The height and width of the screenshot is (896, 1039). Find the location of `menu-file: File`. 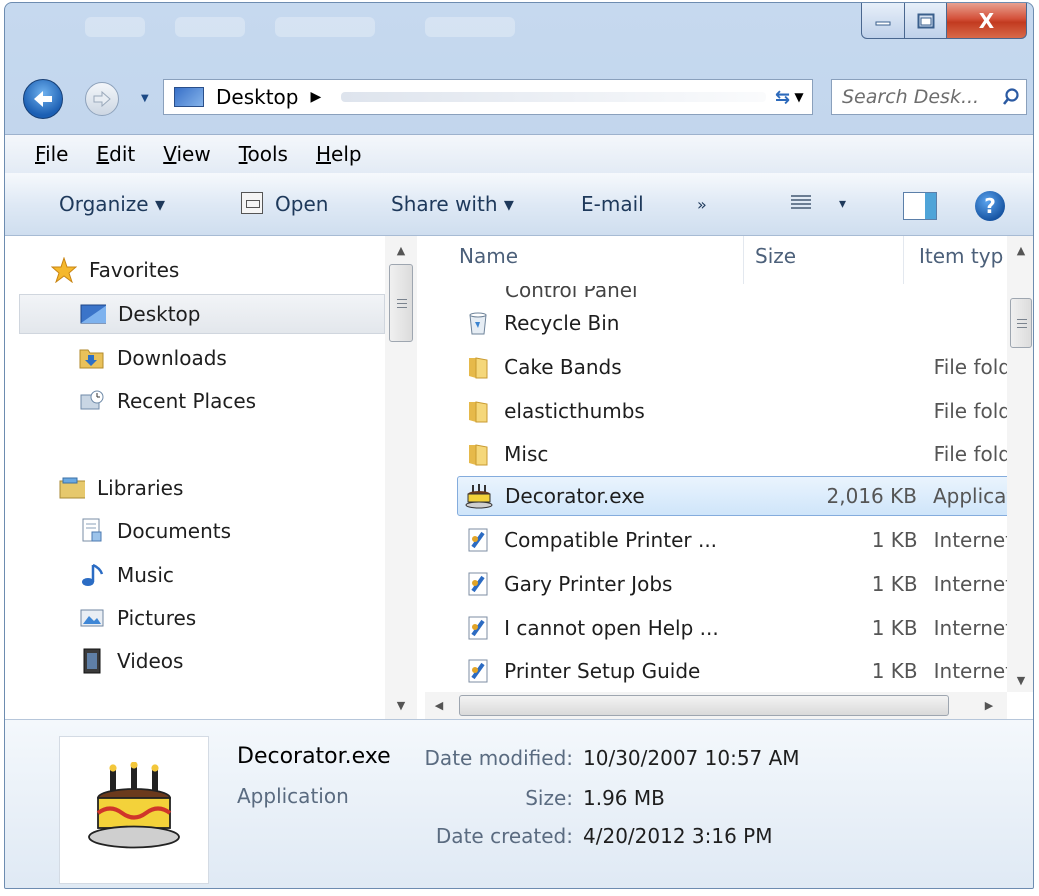

menu-file: File is located at coordinates (51, 154).